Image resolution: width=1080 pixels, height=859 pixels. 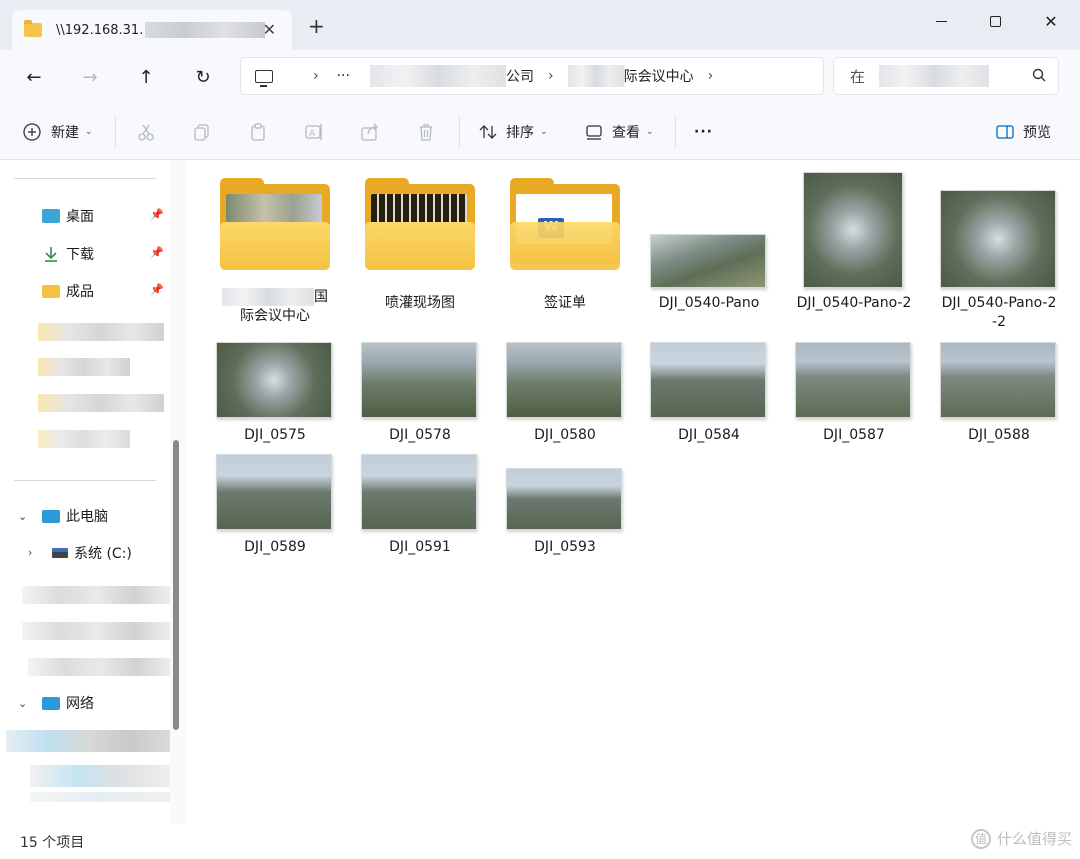 I want to click on sidebar-item-label: 此电脑, so click(x=87, y=517).